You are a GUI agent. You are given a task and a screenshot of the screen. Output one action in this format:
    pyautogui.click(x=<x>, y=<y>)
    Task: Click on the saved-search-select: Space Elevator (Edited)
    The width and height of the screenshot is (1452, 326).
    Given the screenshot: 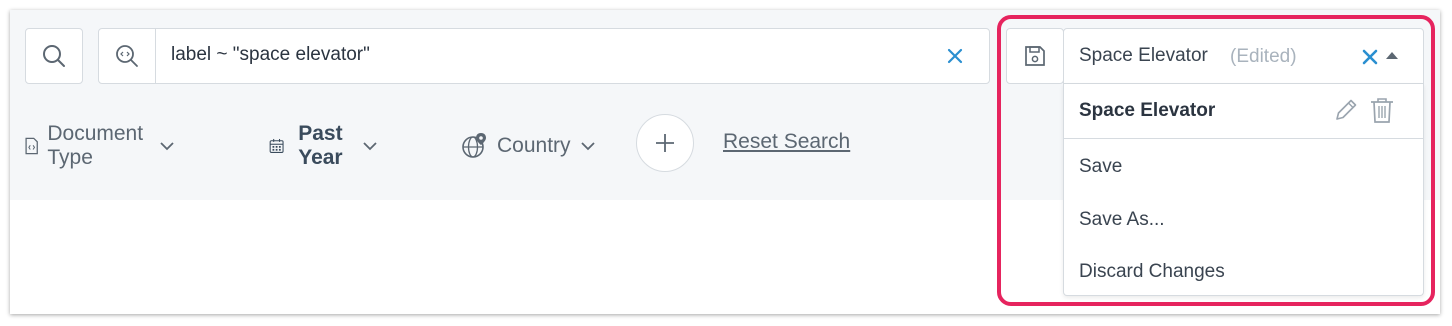 What is the action you would take?
    pyautogui.click(x=1243, y=56)
    